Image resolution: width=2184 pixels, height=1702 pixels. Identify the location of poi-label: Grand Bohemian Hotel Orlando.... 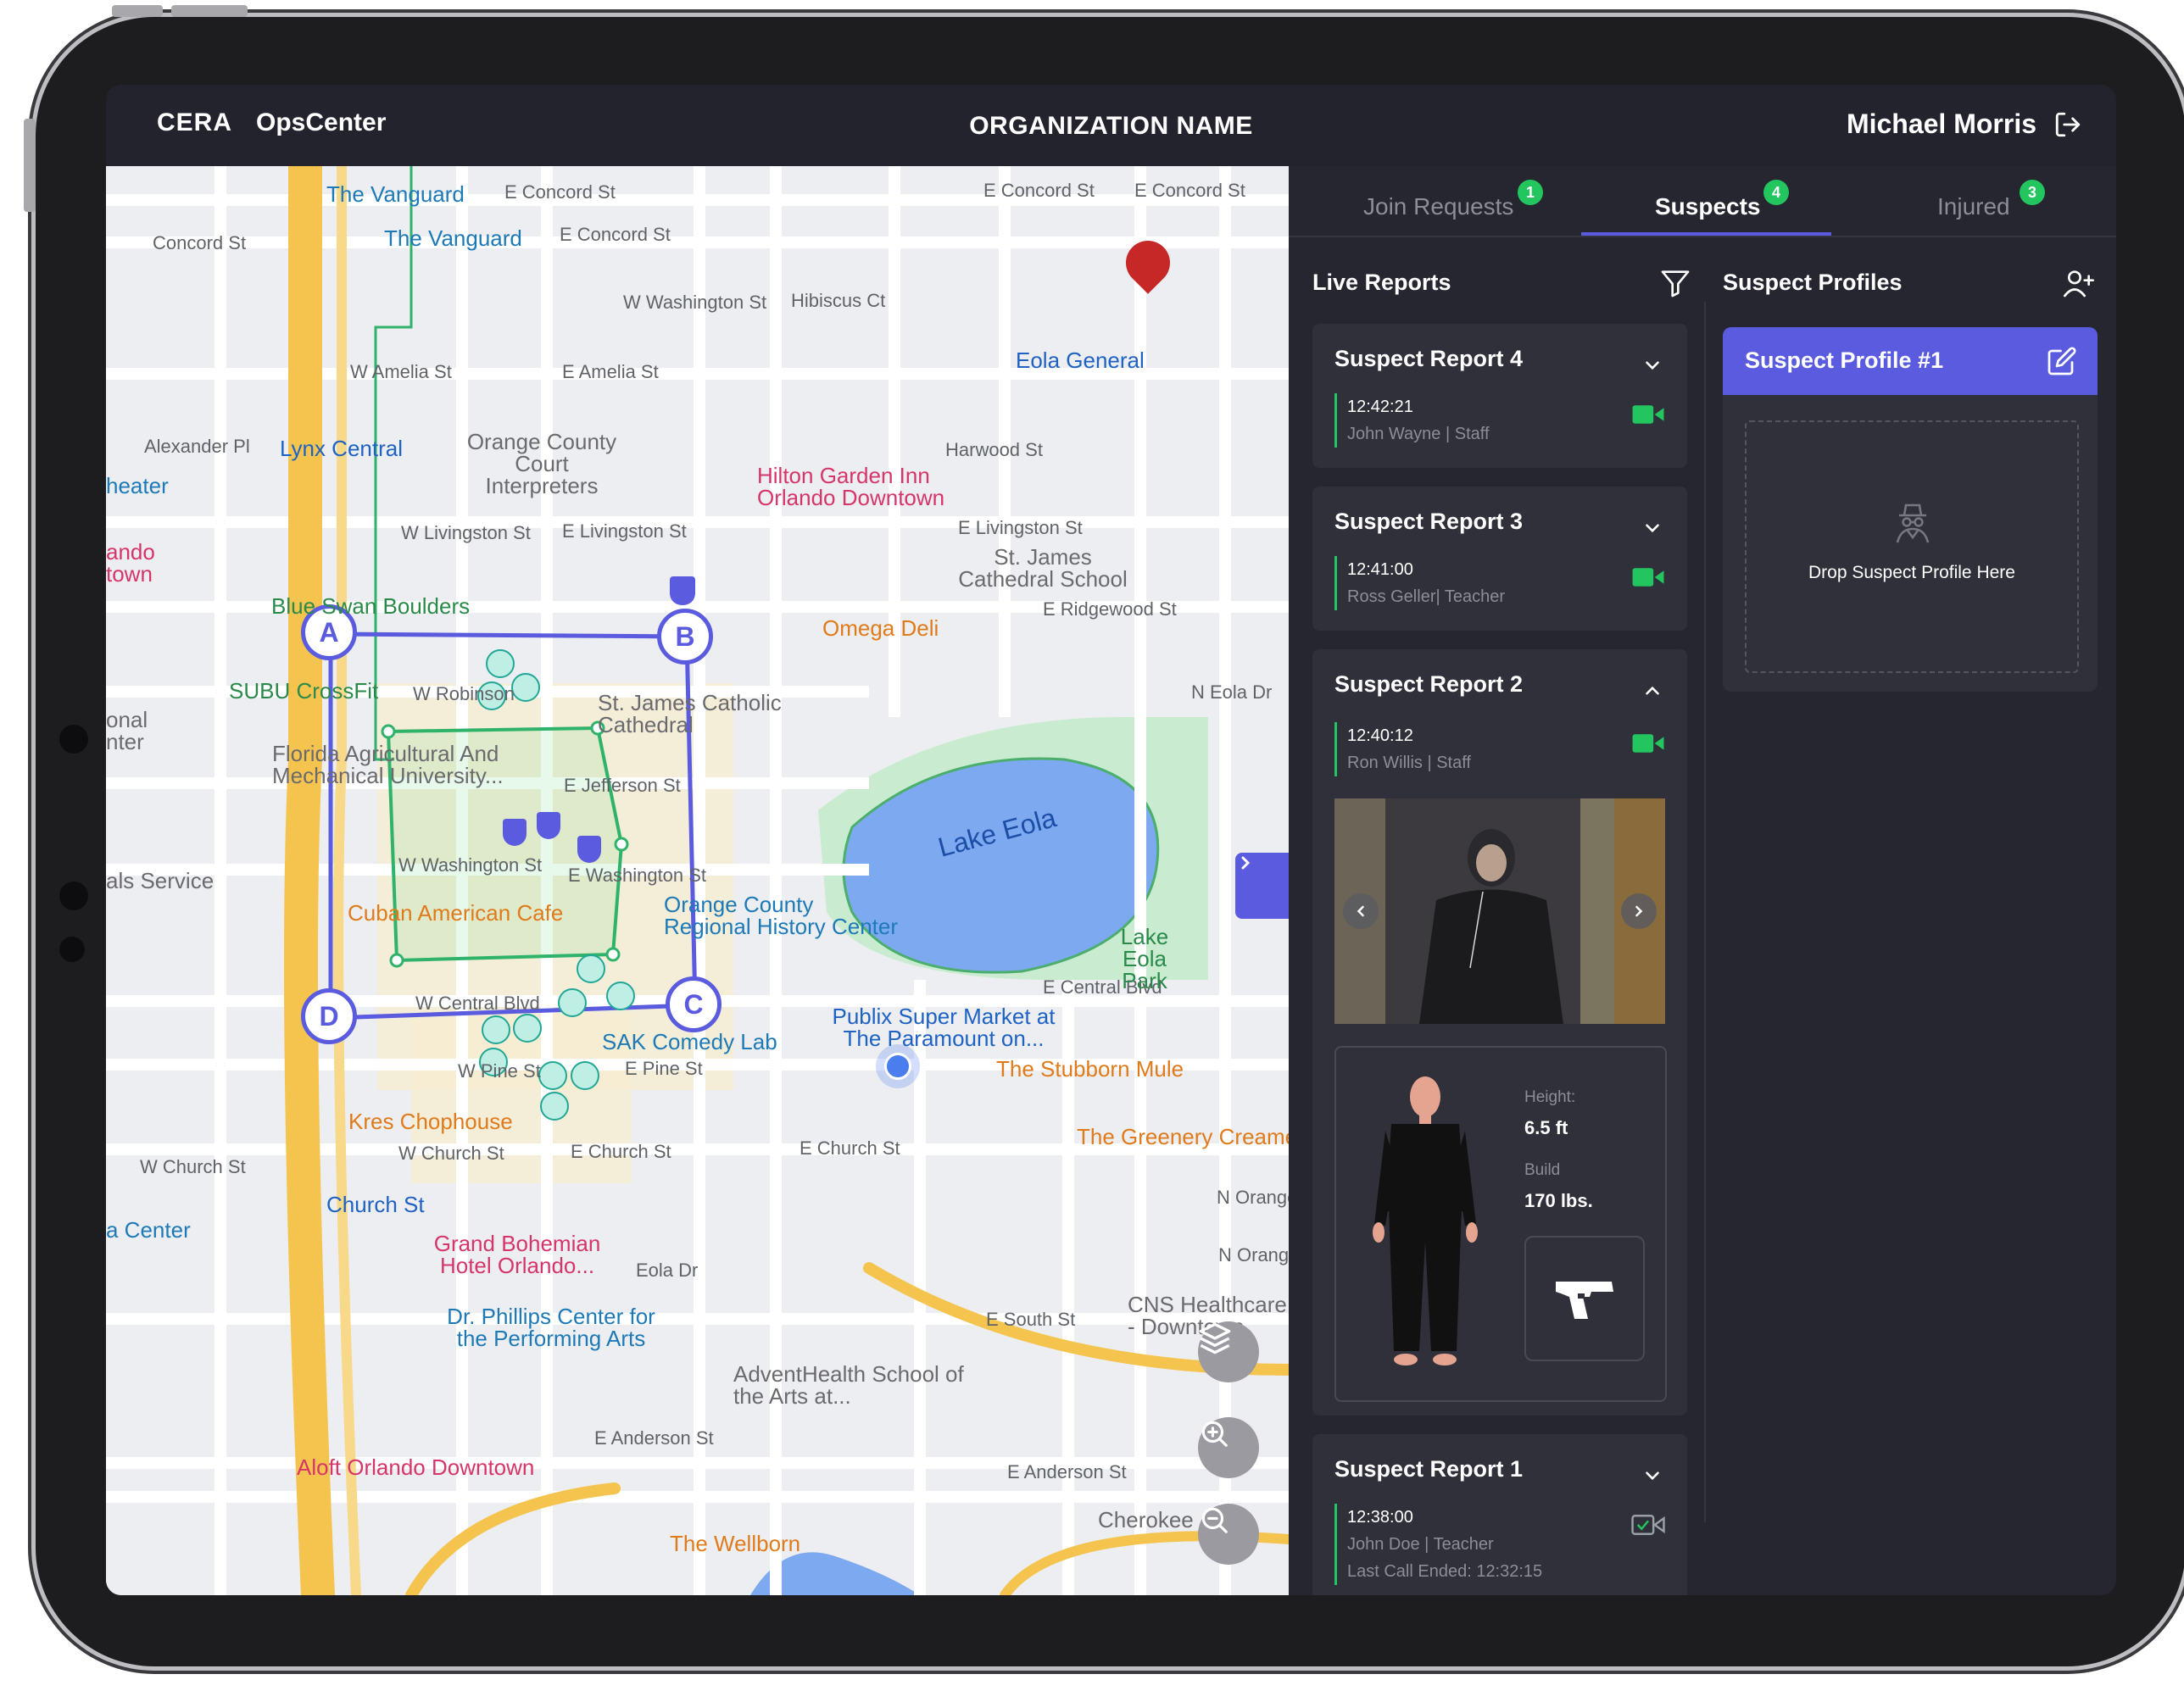
(517, 1254).